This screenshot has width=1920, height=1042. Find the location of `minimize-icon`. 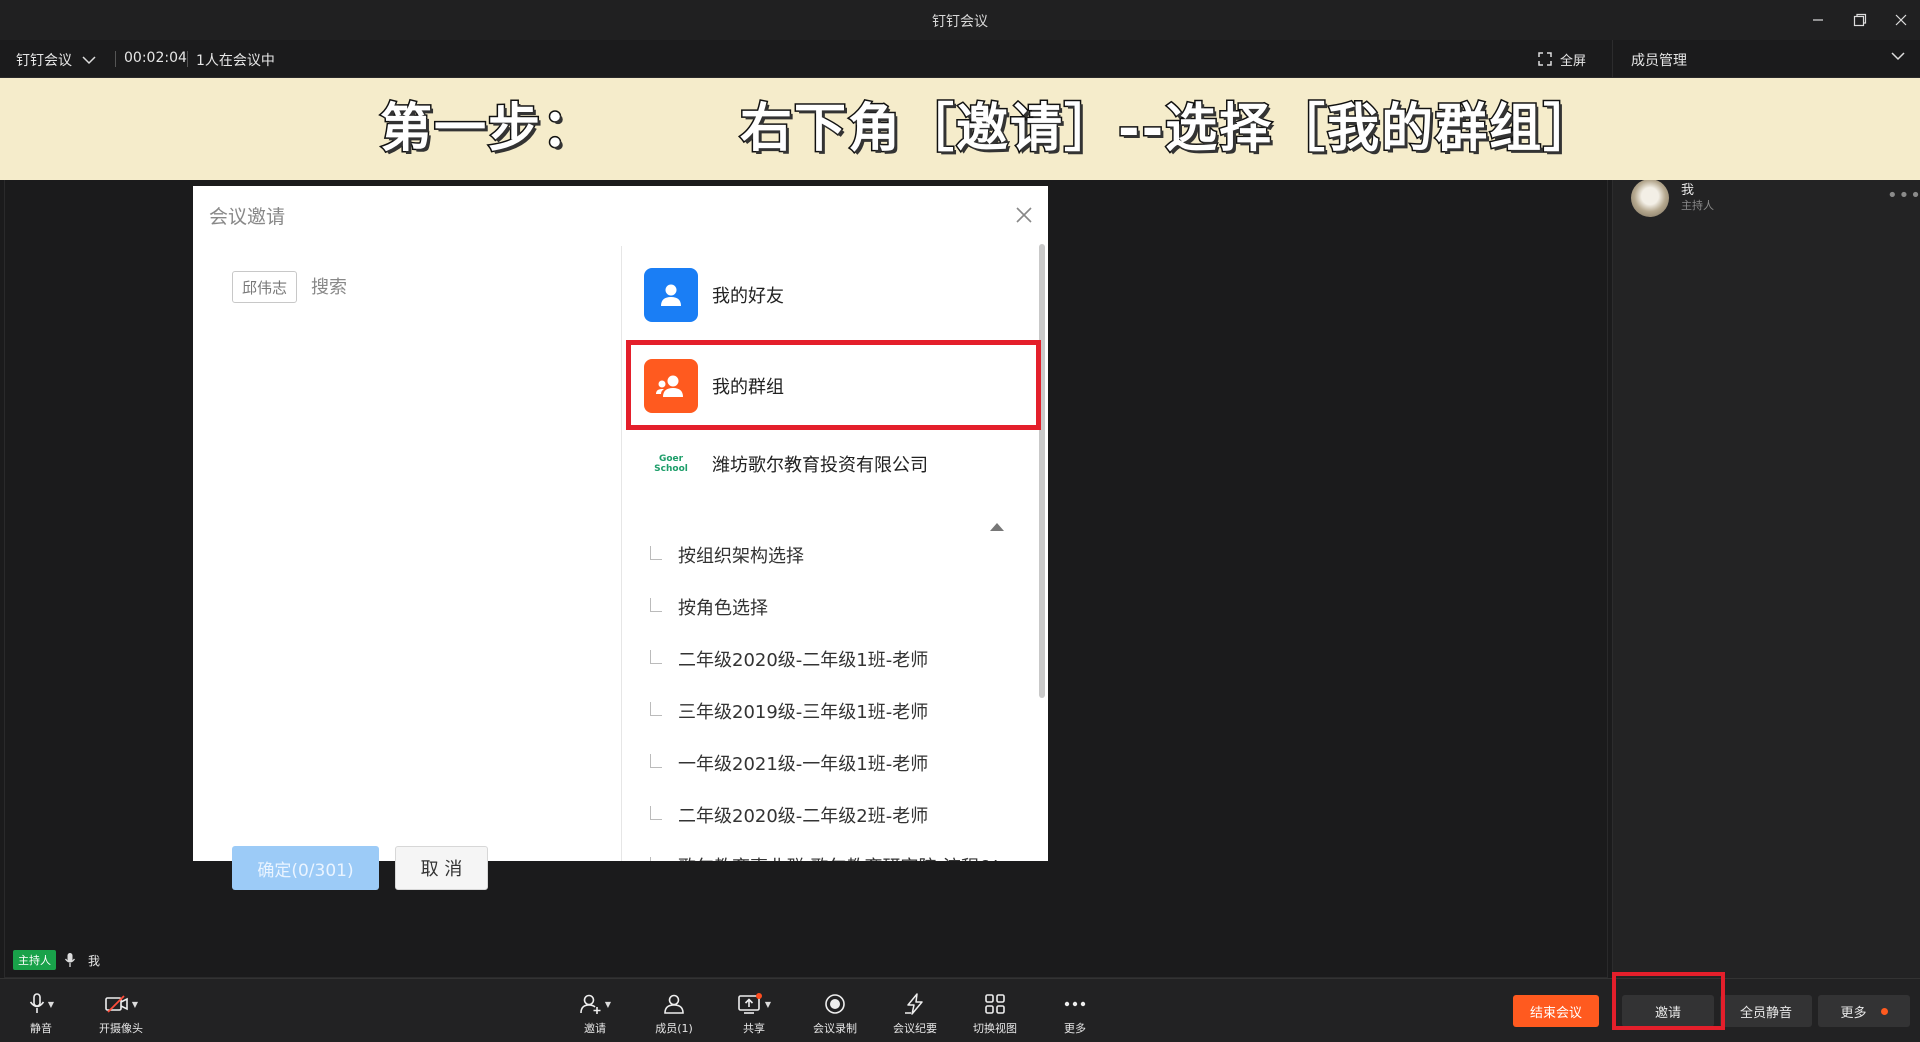

minimize-icon is located at coordinates (1818, 20).